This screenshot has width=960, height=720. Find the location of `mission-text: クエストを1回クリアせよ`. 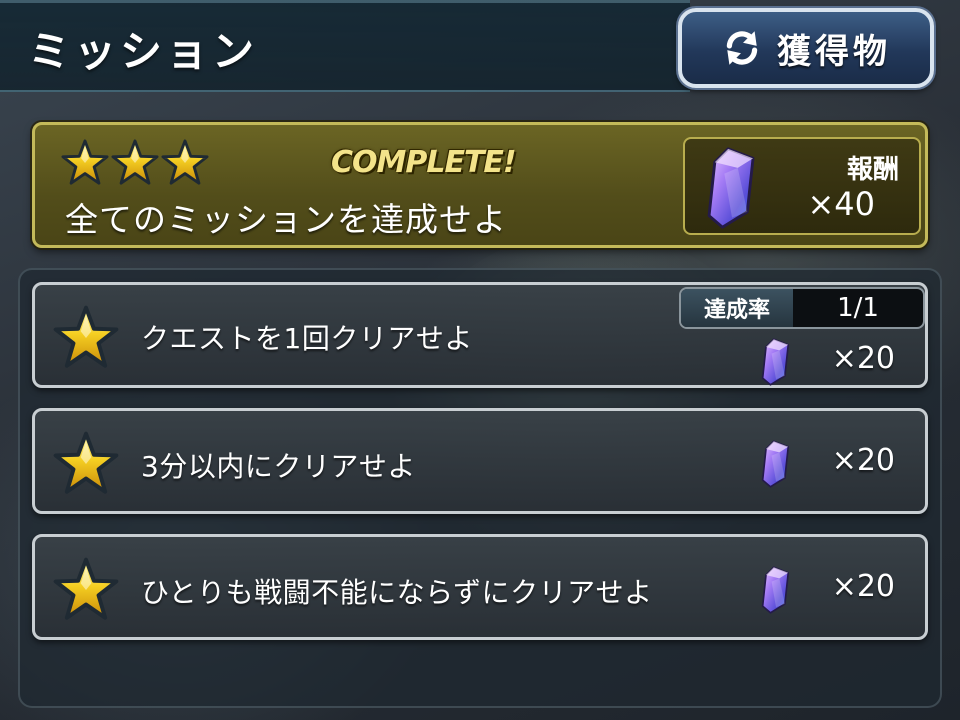

mission-text: クエストを1回クリアせよ is located at coordinates (307, 338).